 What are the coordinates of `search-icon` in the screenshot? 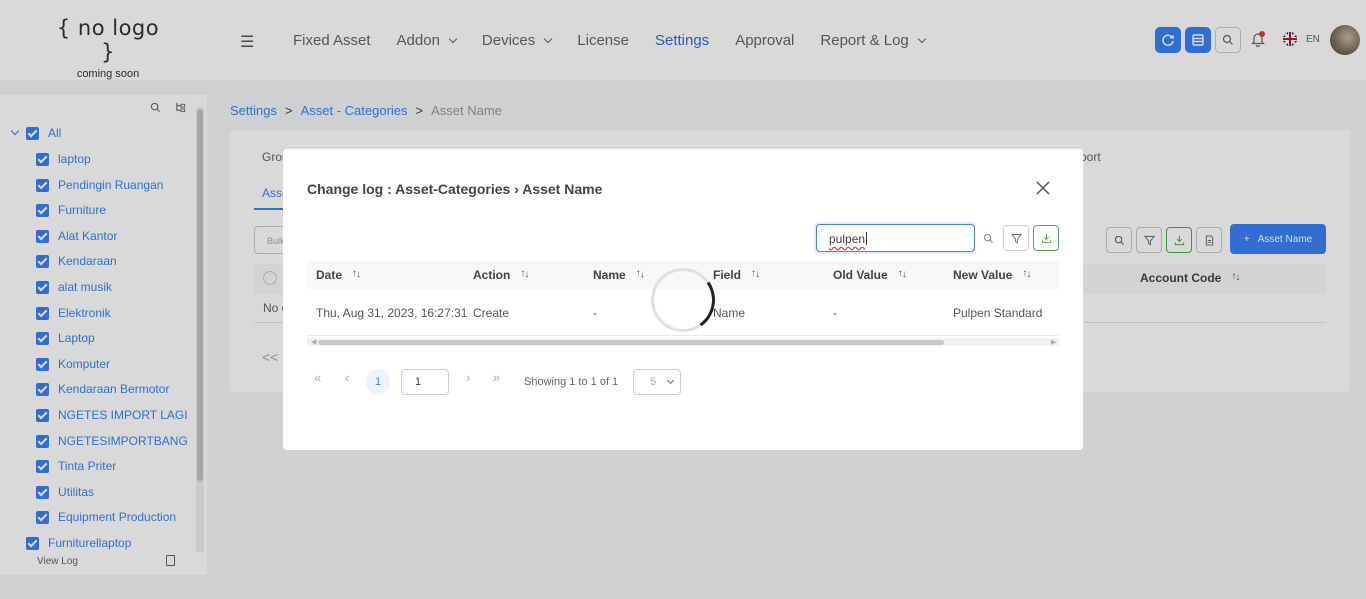 It's located at (988, 238).